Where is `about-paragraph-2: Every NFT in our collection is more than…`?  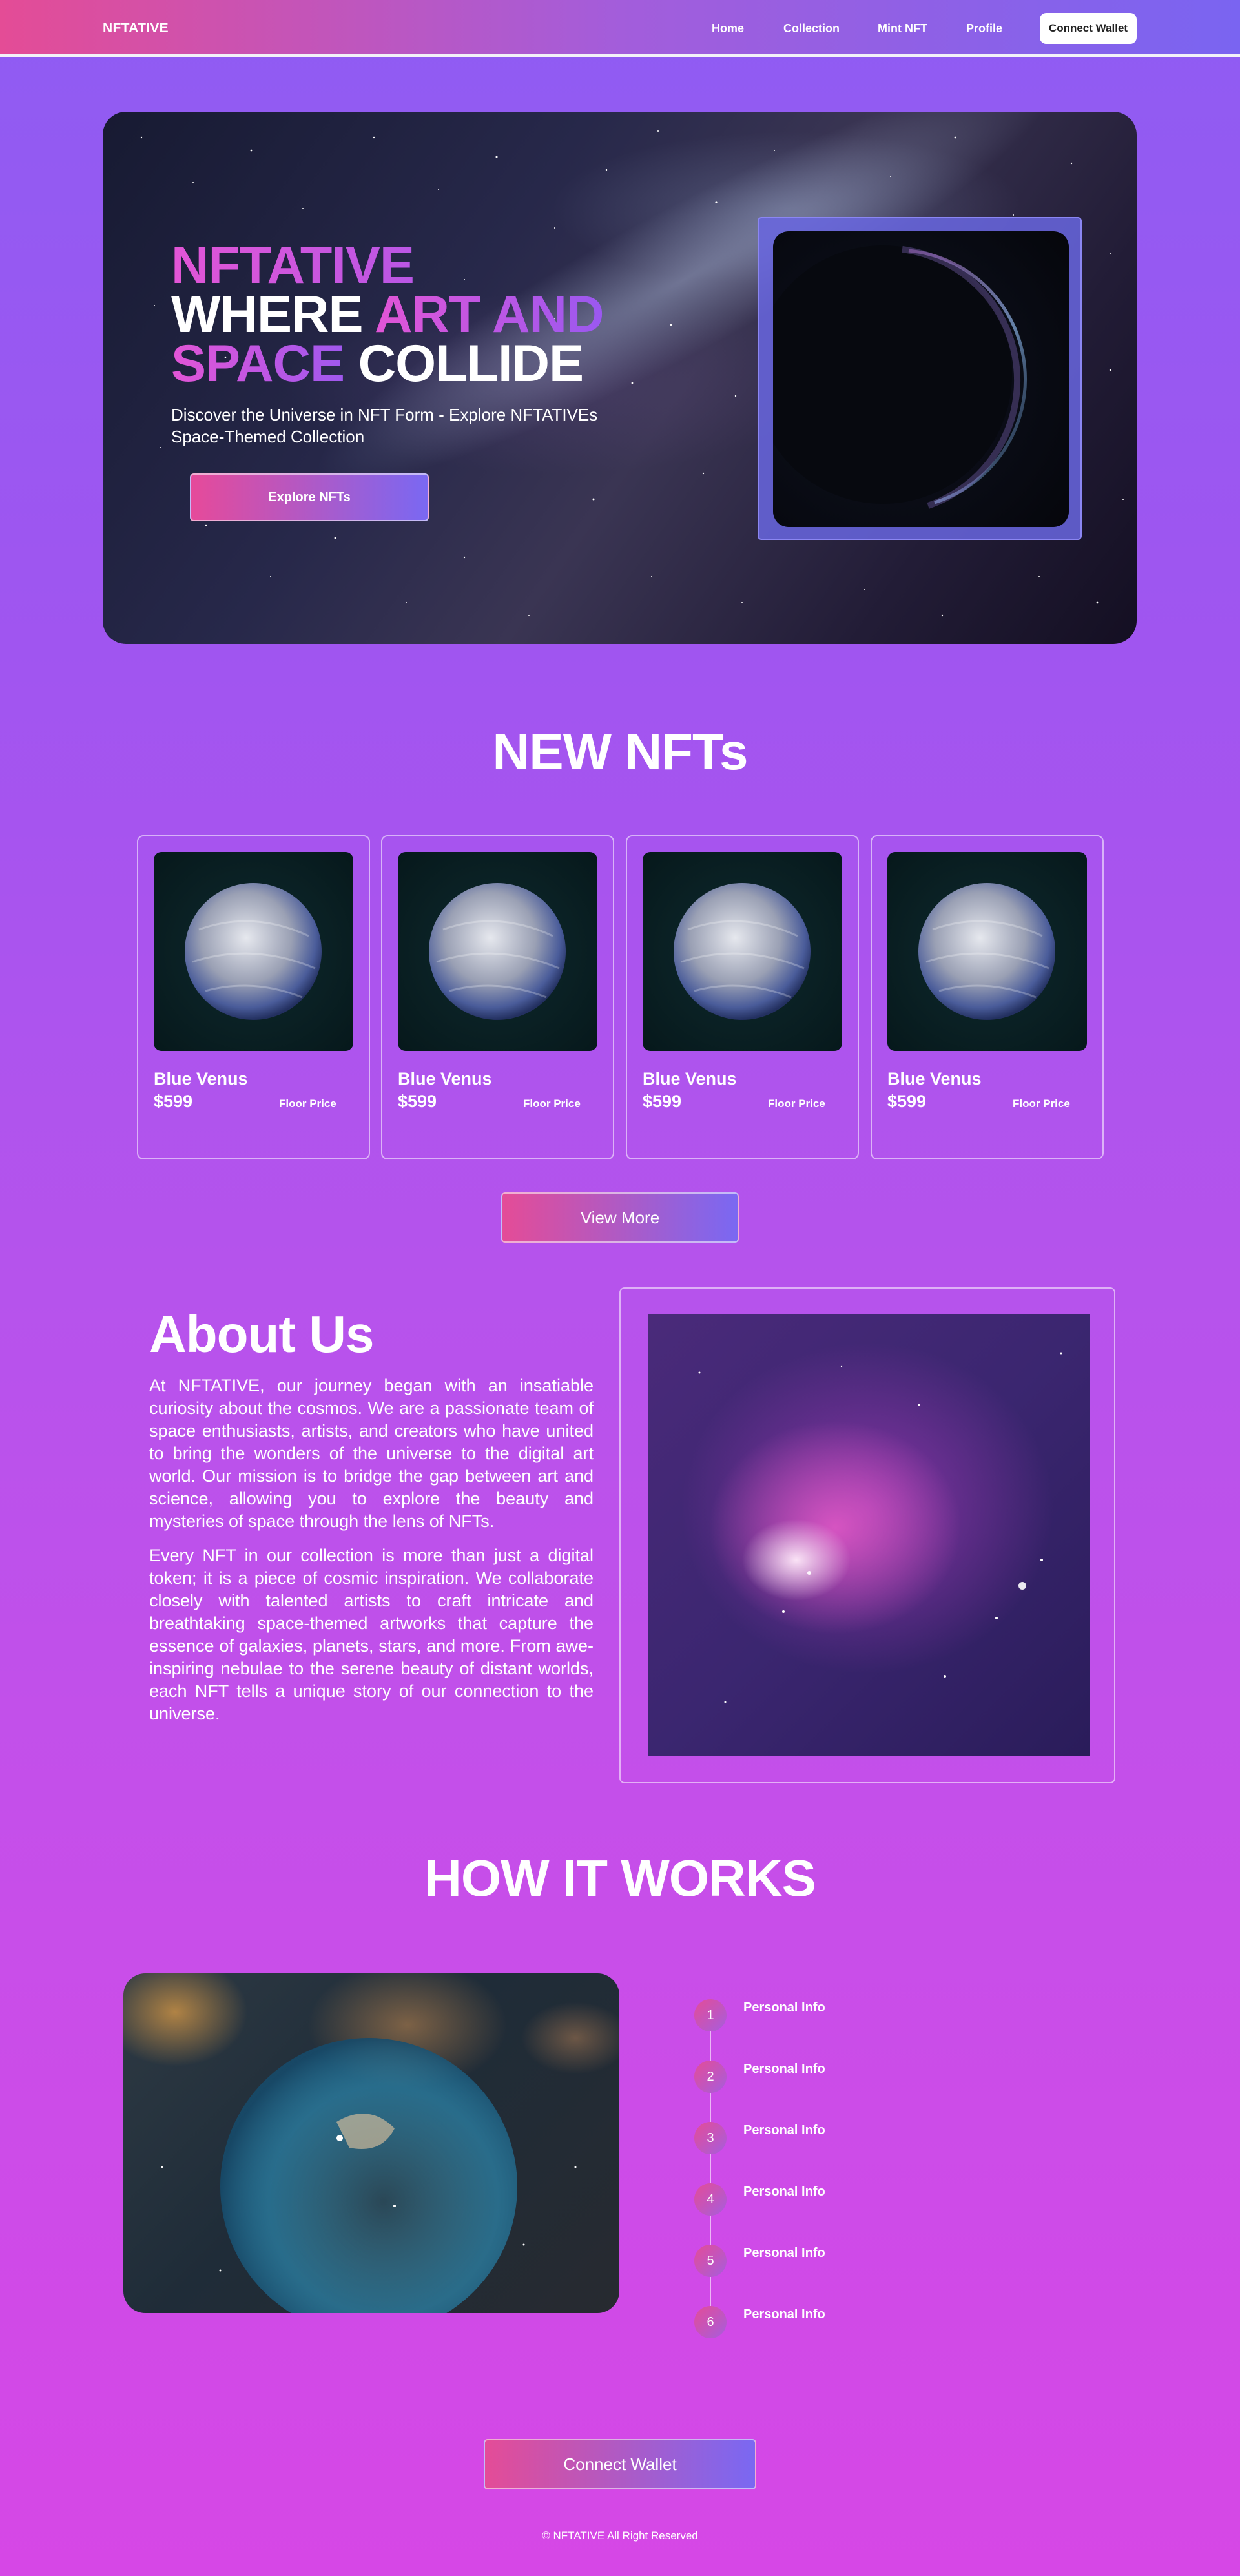 about-paragraph-2: Every NFT in our collection is more than… is located at coordinates (372, 1634).